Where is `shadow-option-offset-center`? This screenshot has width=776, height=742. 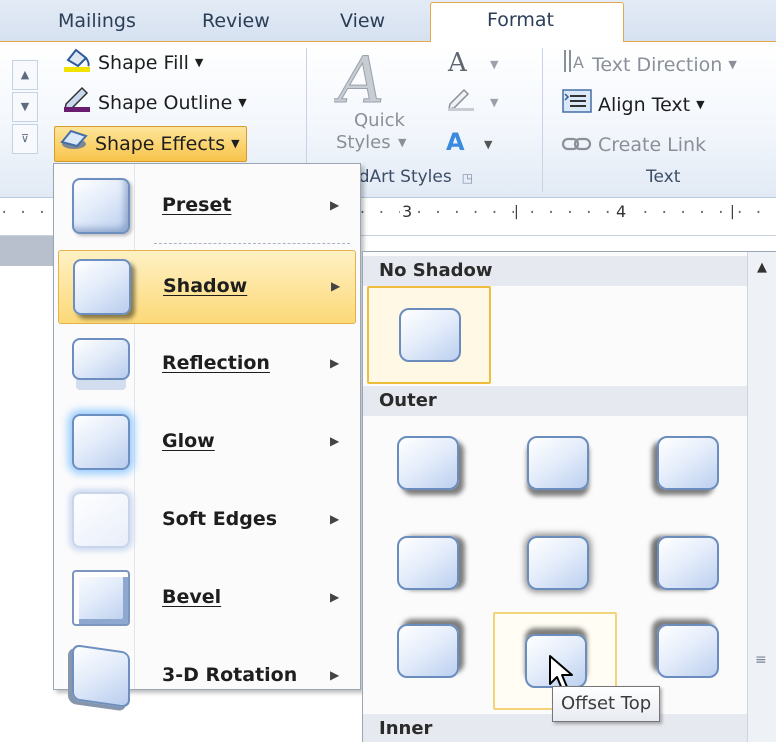
shadow-option-offset-center is located at coordinates (559, 565).